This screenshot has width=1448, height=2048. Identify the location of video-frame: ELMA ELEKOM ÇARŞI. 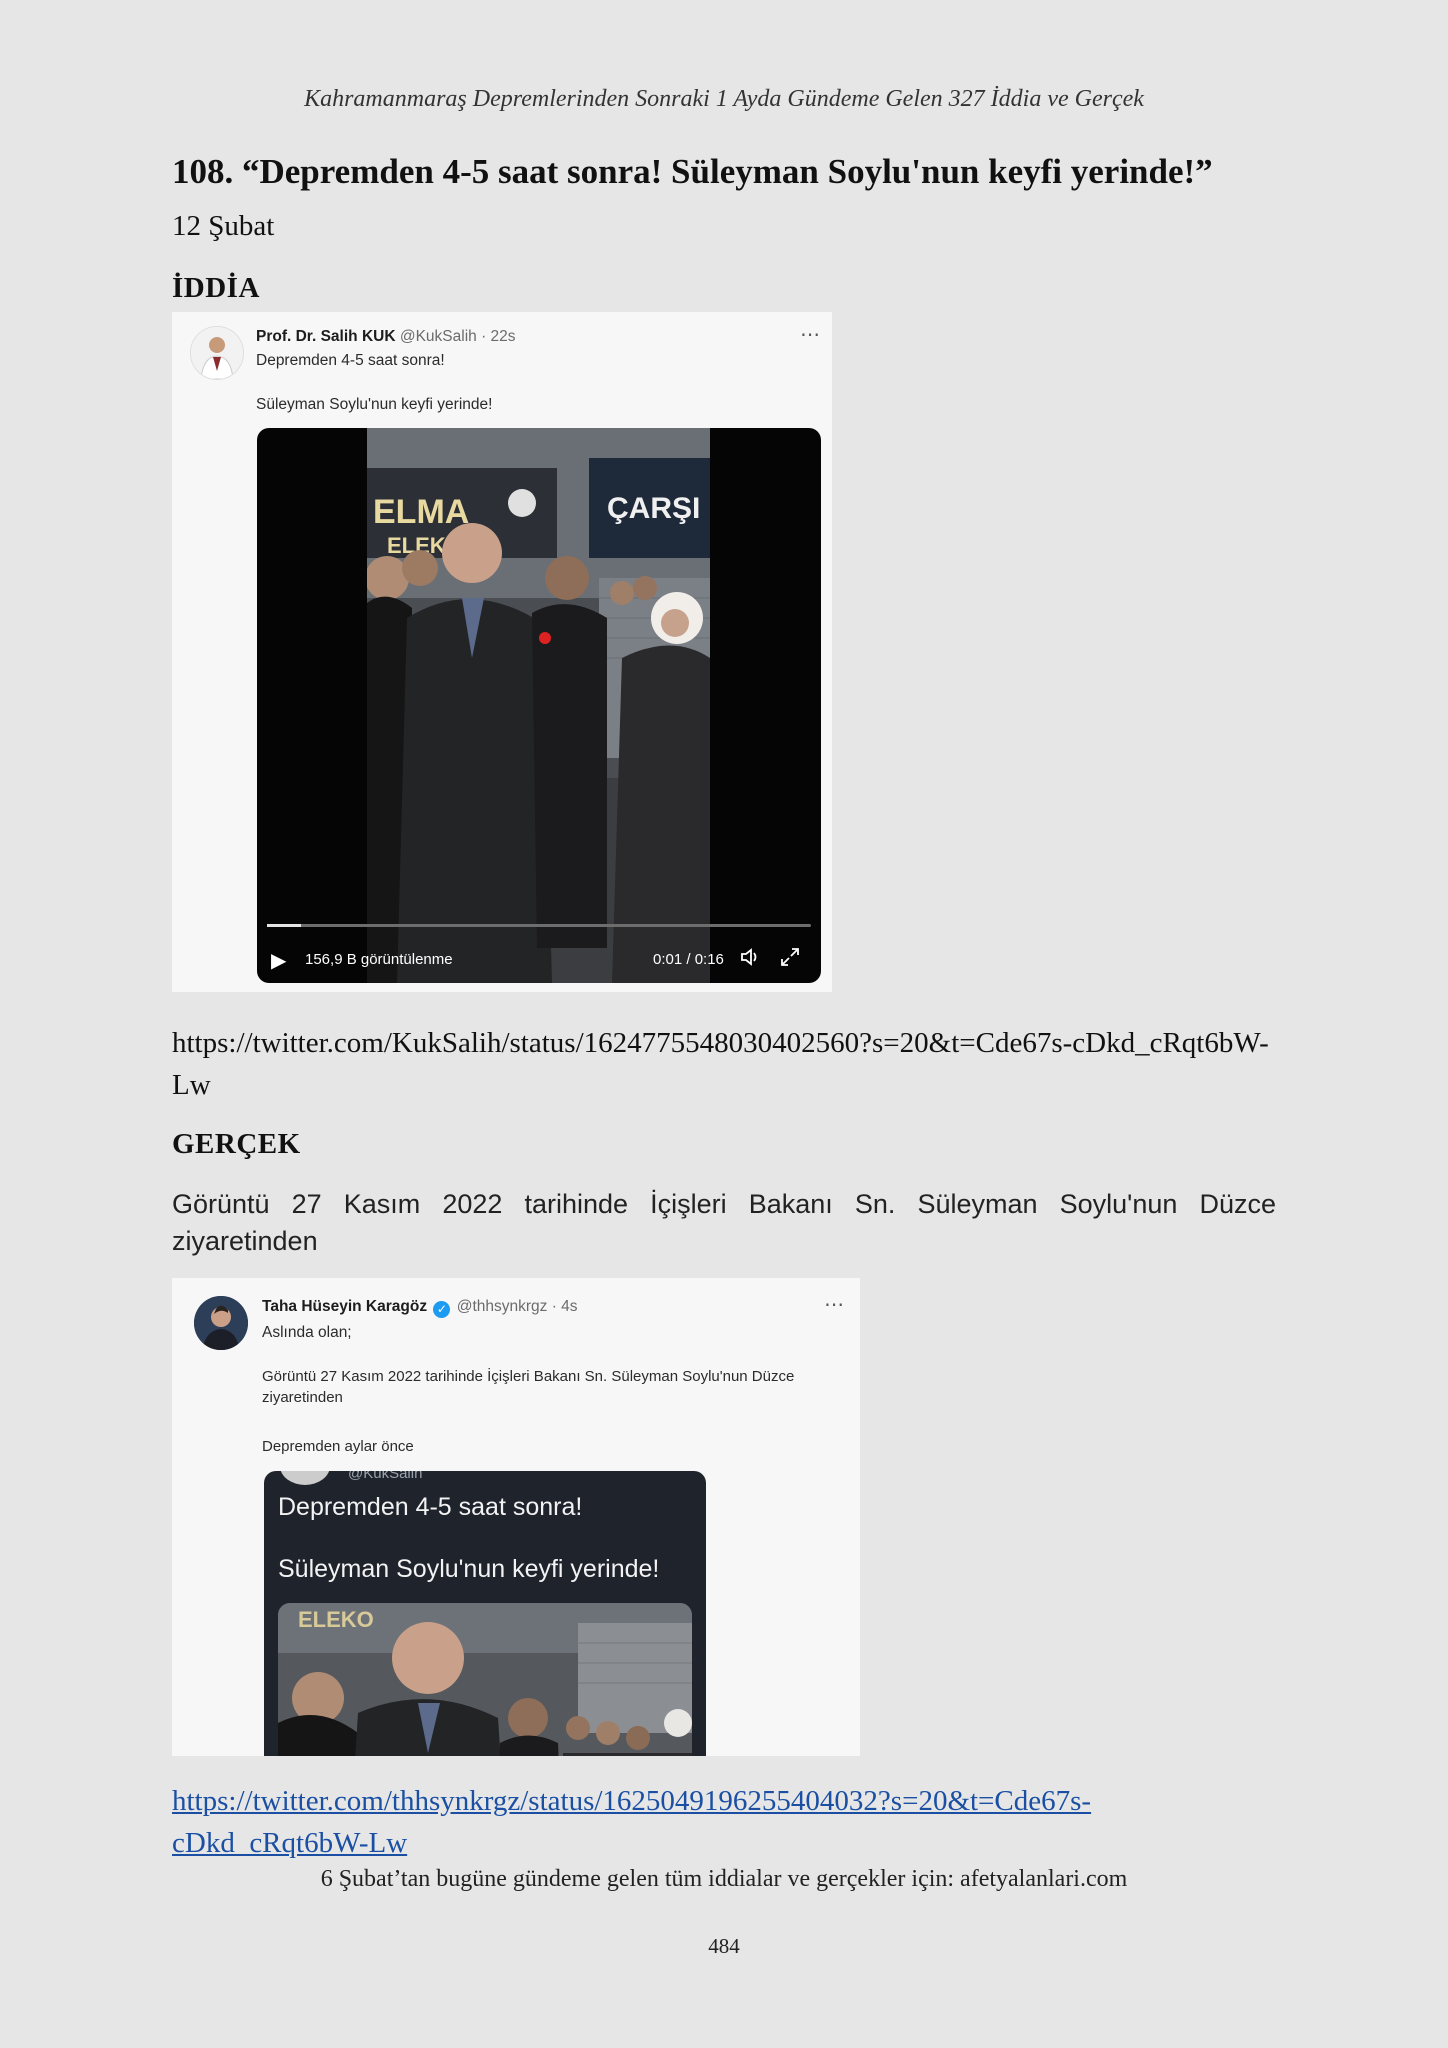
(538, 705).